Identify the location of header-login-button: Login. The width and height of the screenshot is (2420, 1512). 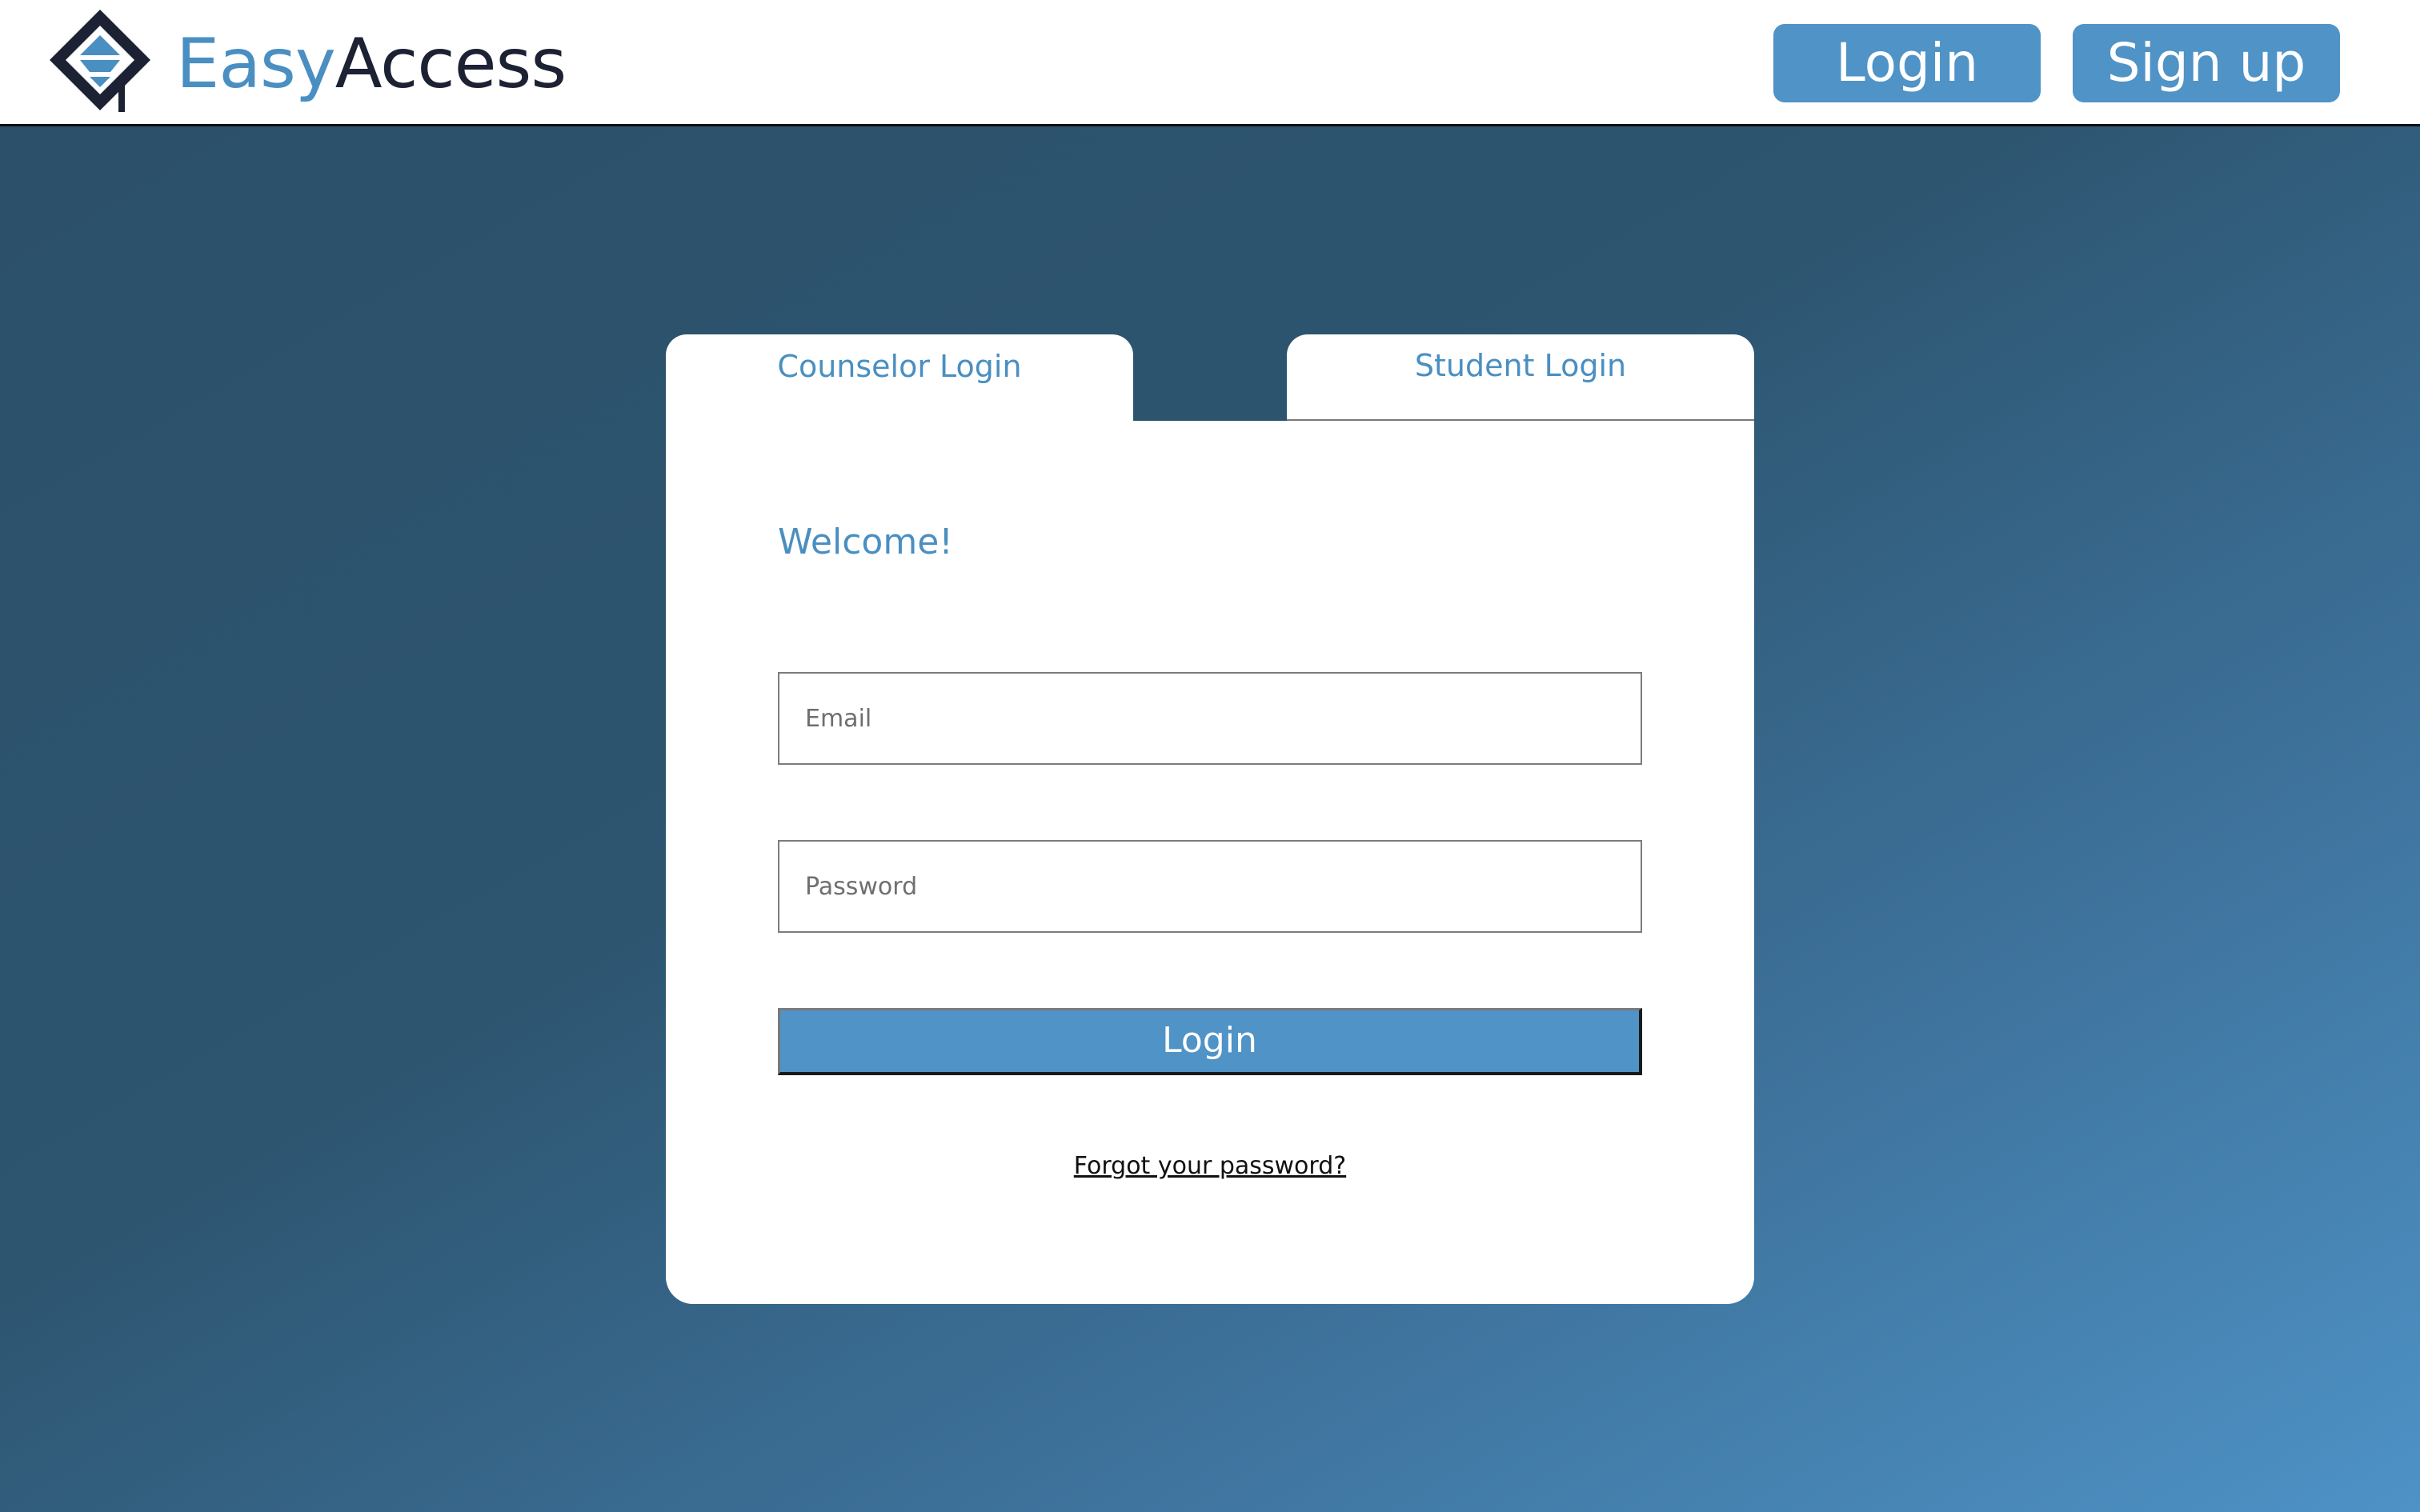
(1907, 63).